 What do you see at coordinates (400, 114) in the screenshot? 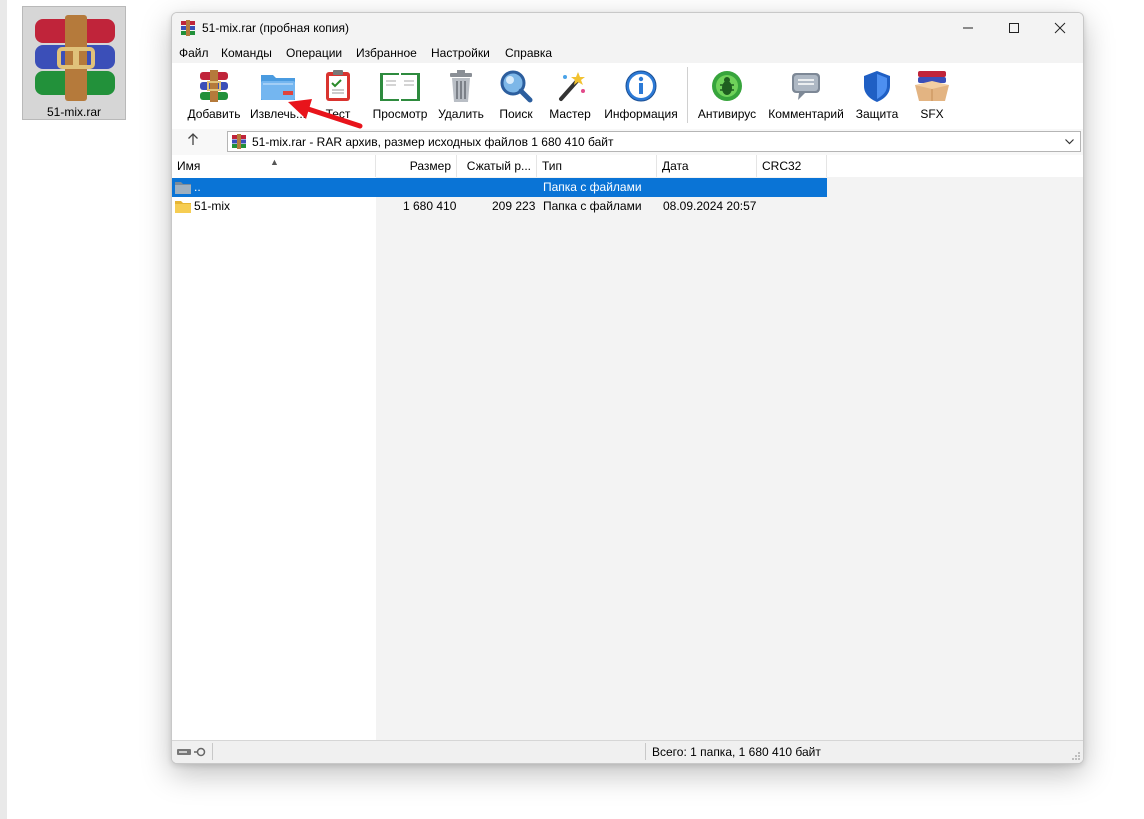
I see `view-label: Просмотр` at bounding box center [400, 114].